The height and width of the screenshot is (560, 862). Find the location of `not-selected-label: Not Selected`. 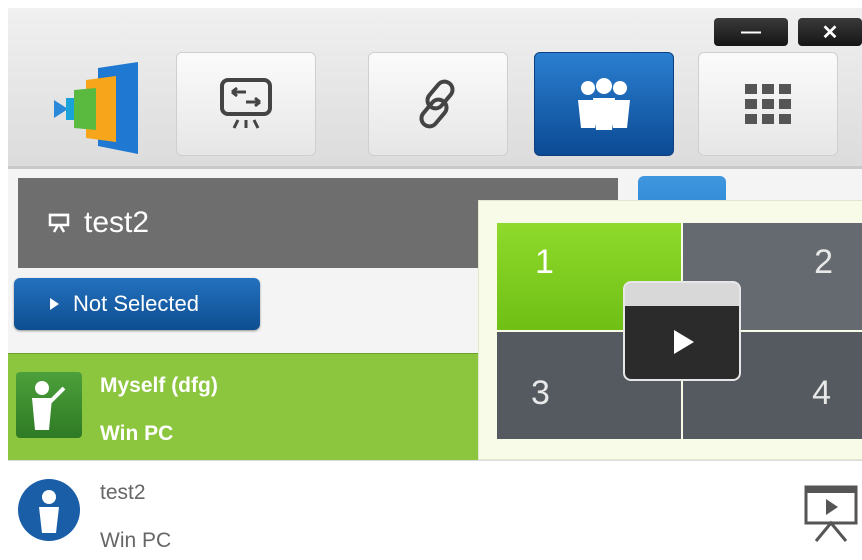

not-selected-label: Not Selected is located at coordinates (136, 303).